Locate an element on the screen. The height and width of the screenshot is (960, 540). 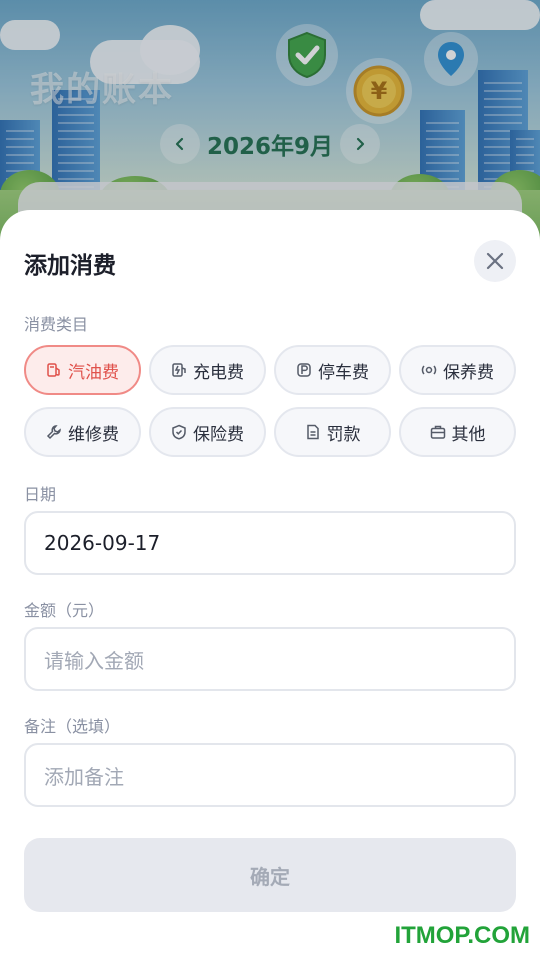
category-chip-charging: 充电费 is located at coordinates (207, 370).